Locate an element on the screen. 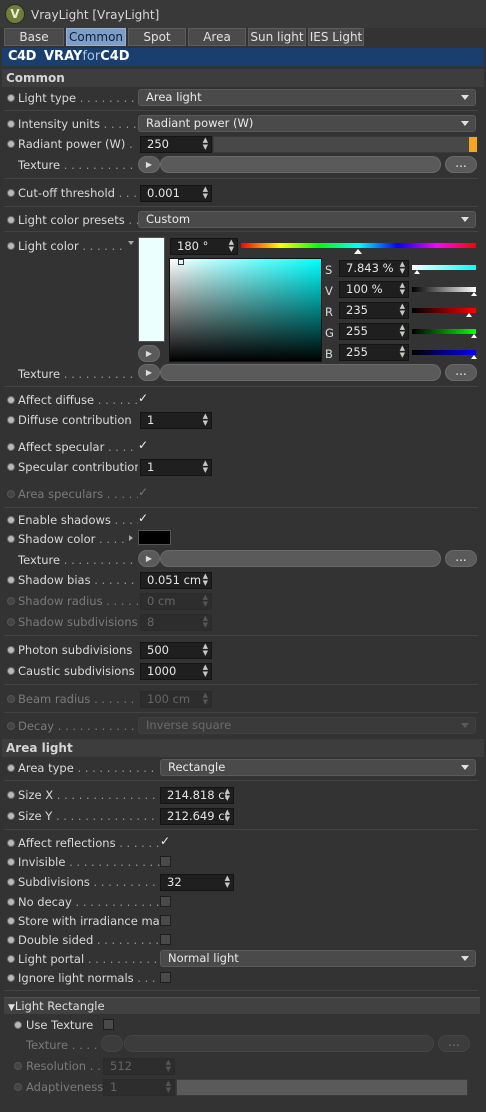 This screenshot has height=1112, width=486. channel-r-handle is located at coordinates (469, 315).